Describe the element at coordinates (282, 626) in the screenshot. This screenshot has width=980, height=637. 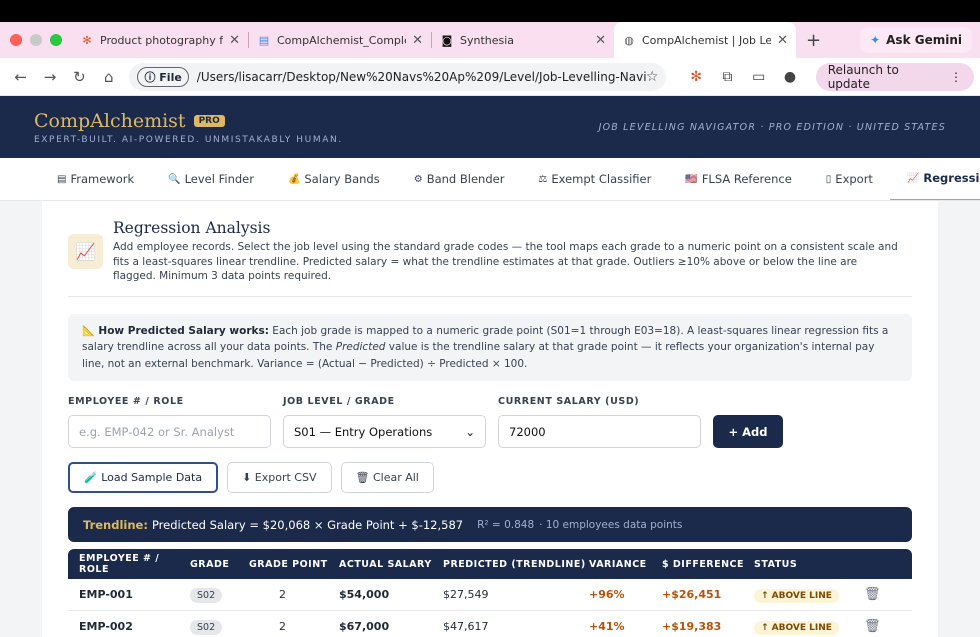
I see `grade-point: 2` at that location.